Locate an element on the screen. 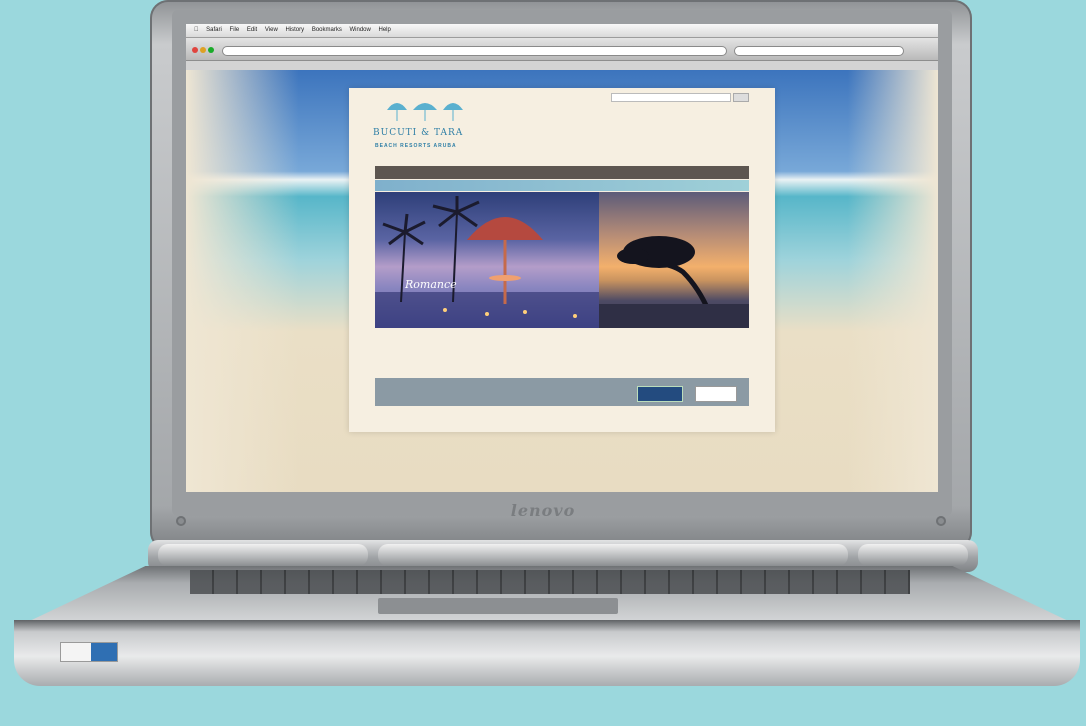 This screenshot has height=726, width=1086. hinge-center is located at coordinates (613, 555).